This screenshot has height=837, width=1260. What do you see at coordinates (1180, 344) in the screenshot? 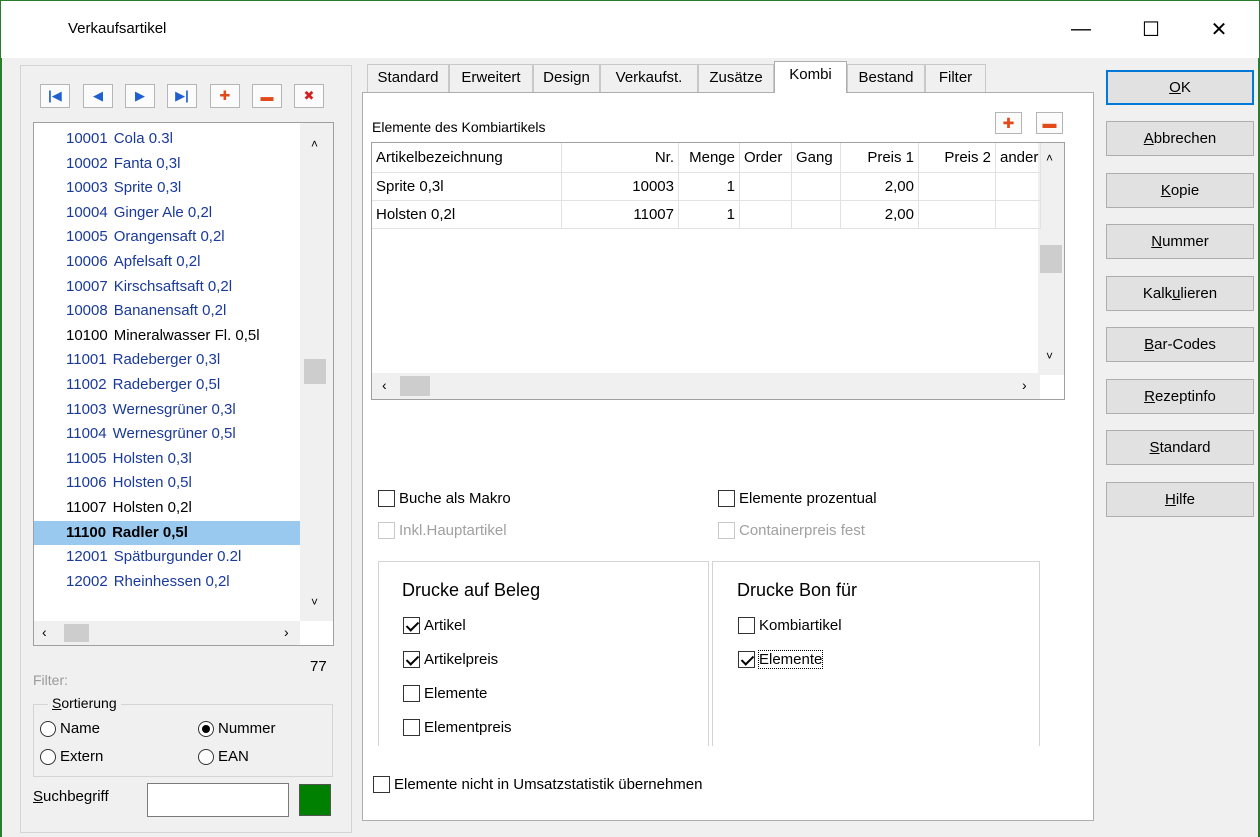
I see `bar-codes-button: Bar-Codes` at bounding box center [1180, 344].